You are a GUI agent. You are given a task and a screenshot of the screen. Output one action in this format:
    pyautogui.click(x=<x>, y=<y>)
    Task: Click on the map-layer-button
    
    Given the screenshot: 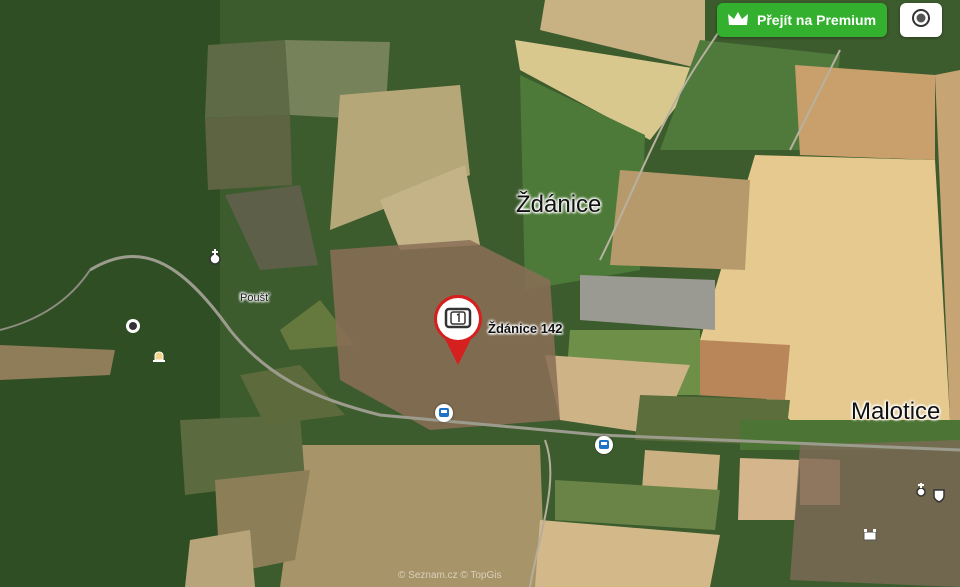 What is the action you would take?
    pyautogui.click(x=921, y=20)
    